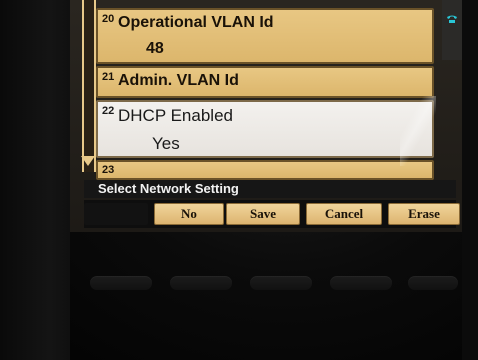 This screenshot has height=360, width=478. What do you see at coordinates (178, 80) in the screenshot?
I see `list-item-label: Admin. VLAN Id` at bounding box center [178, 80].